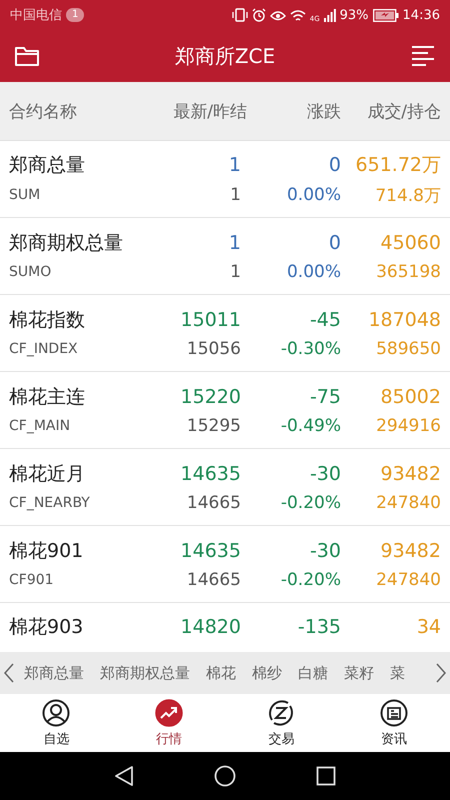 The height and width of the screenshot is (800, 450). I want to click on contract-code: CF_MAIN, so click(40, 426).